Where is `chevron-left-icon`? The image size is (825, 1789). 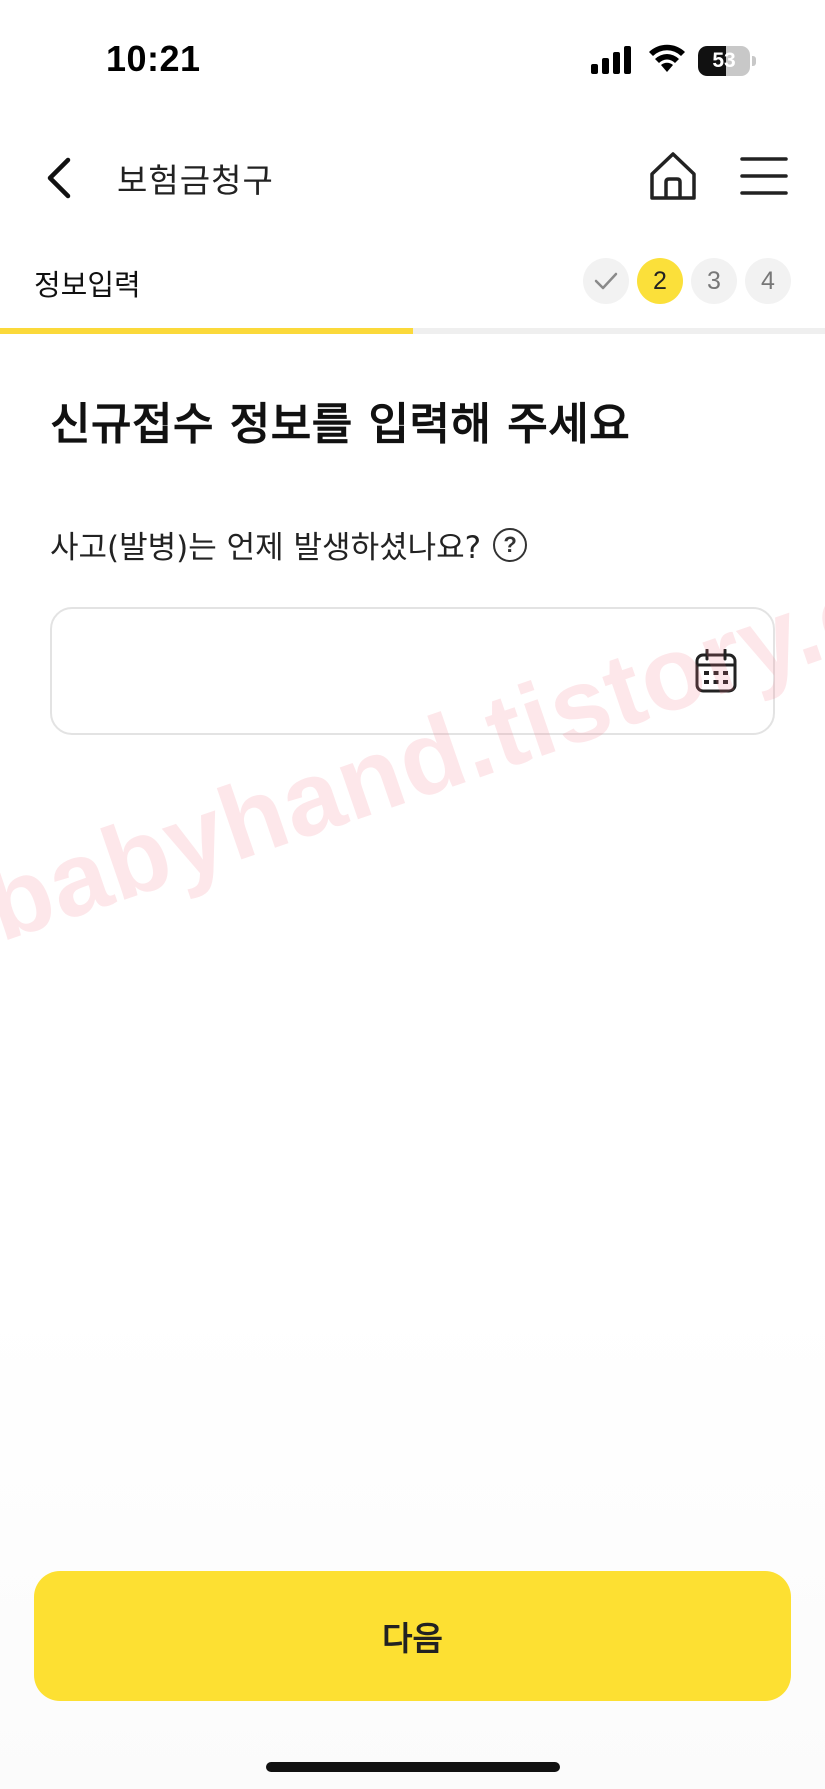
chevron-left-icon is located at coordinates (59, 178).